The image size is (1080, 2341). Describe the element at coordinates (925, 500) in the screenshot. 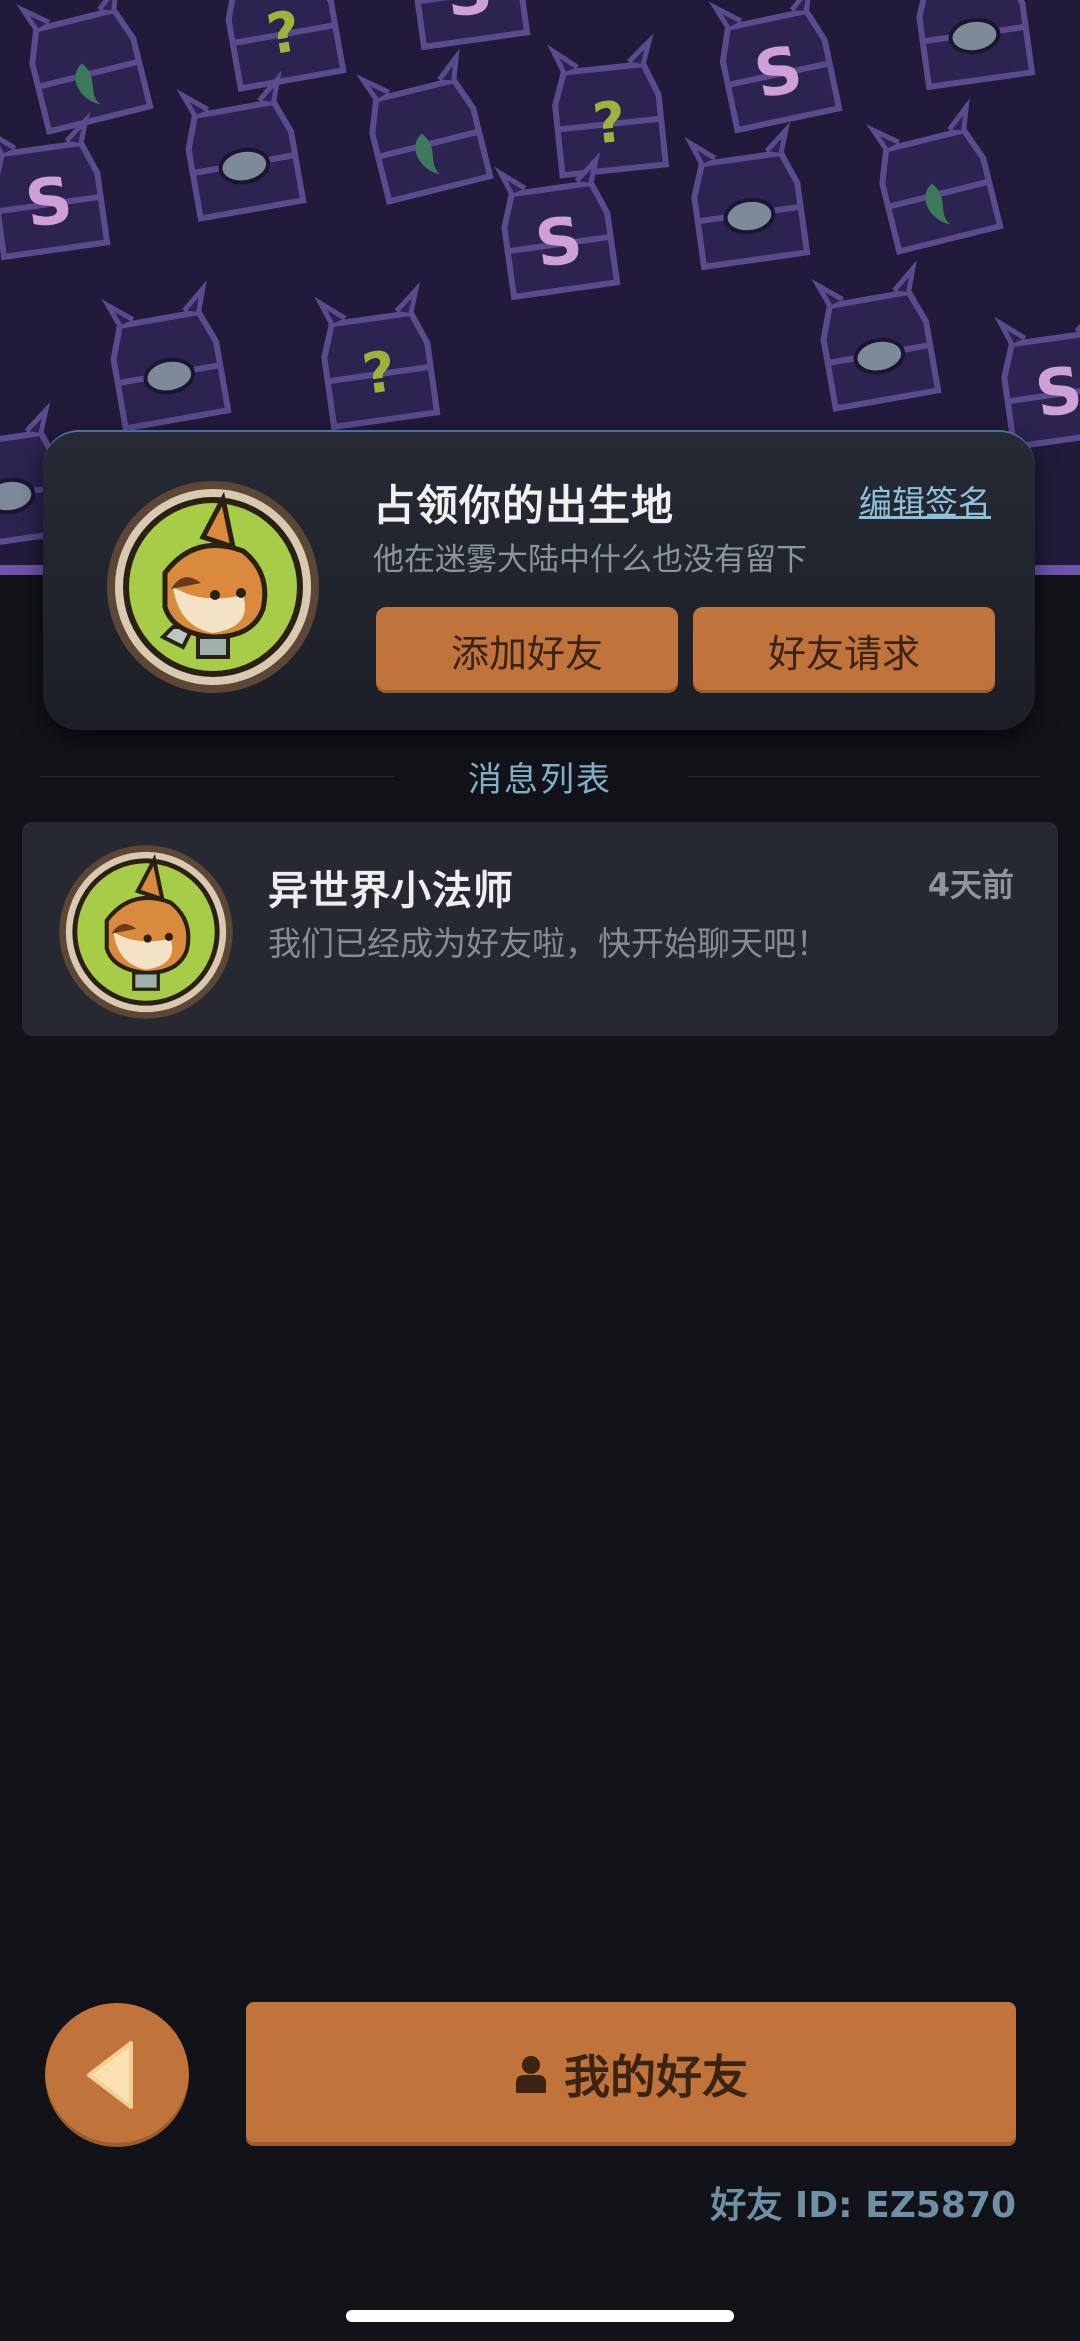

I see `edit-signature-link: 编辑签名` at that location.